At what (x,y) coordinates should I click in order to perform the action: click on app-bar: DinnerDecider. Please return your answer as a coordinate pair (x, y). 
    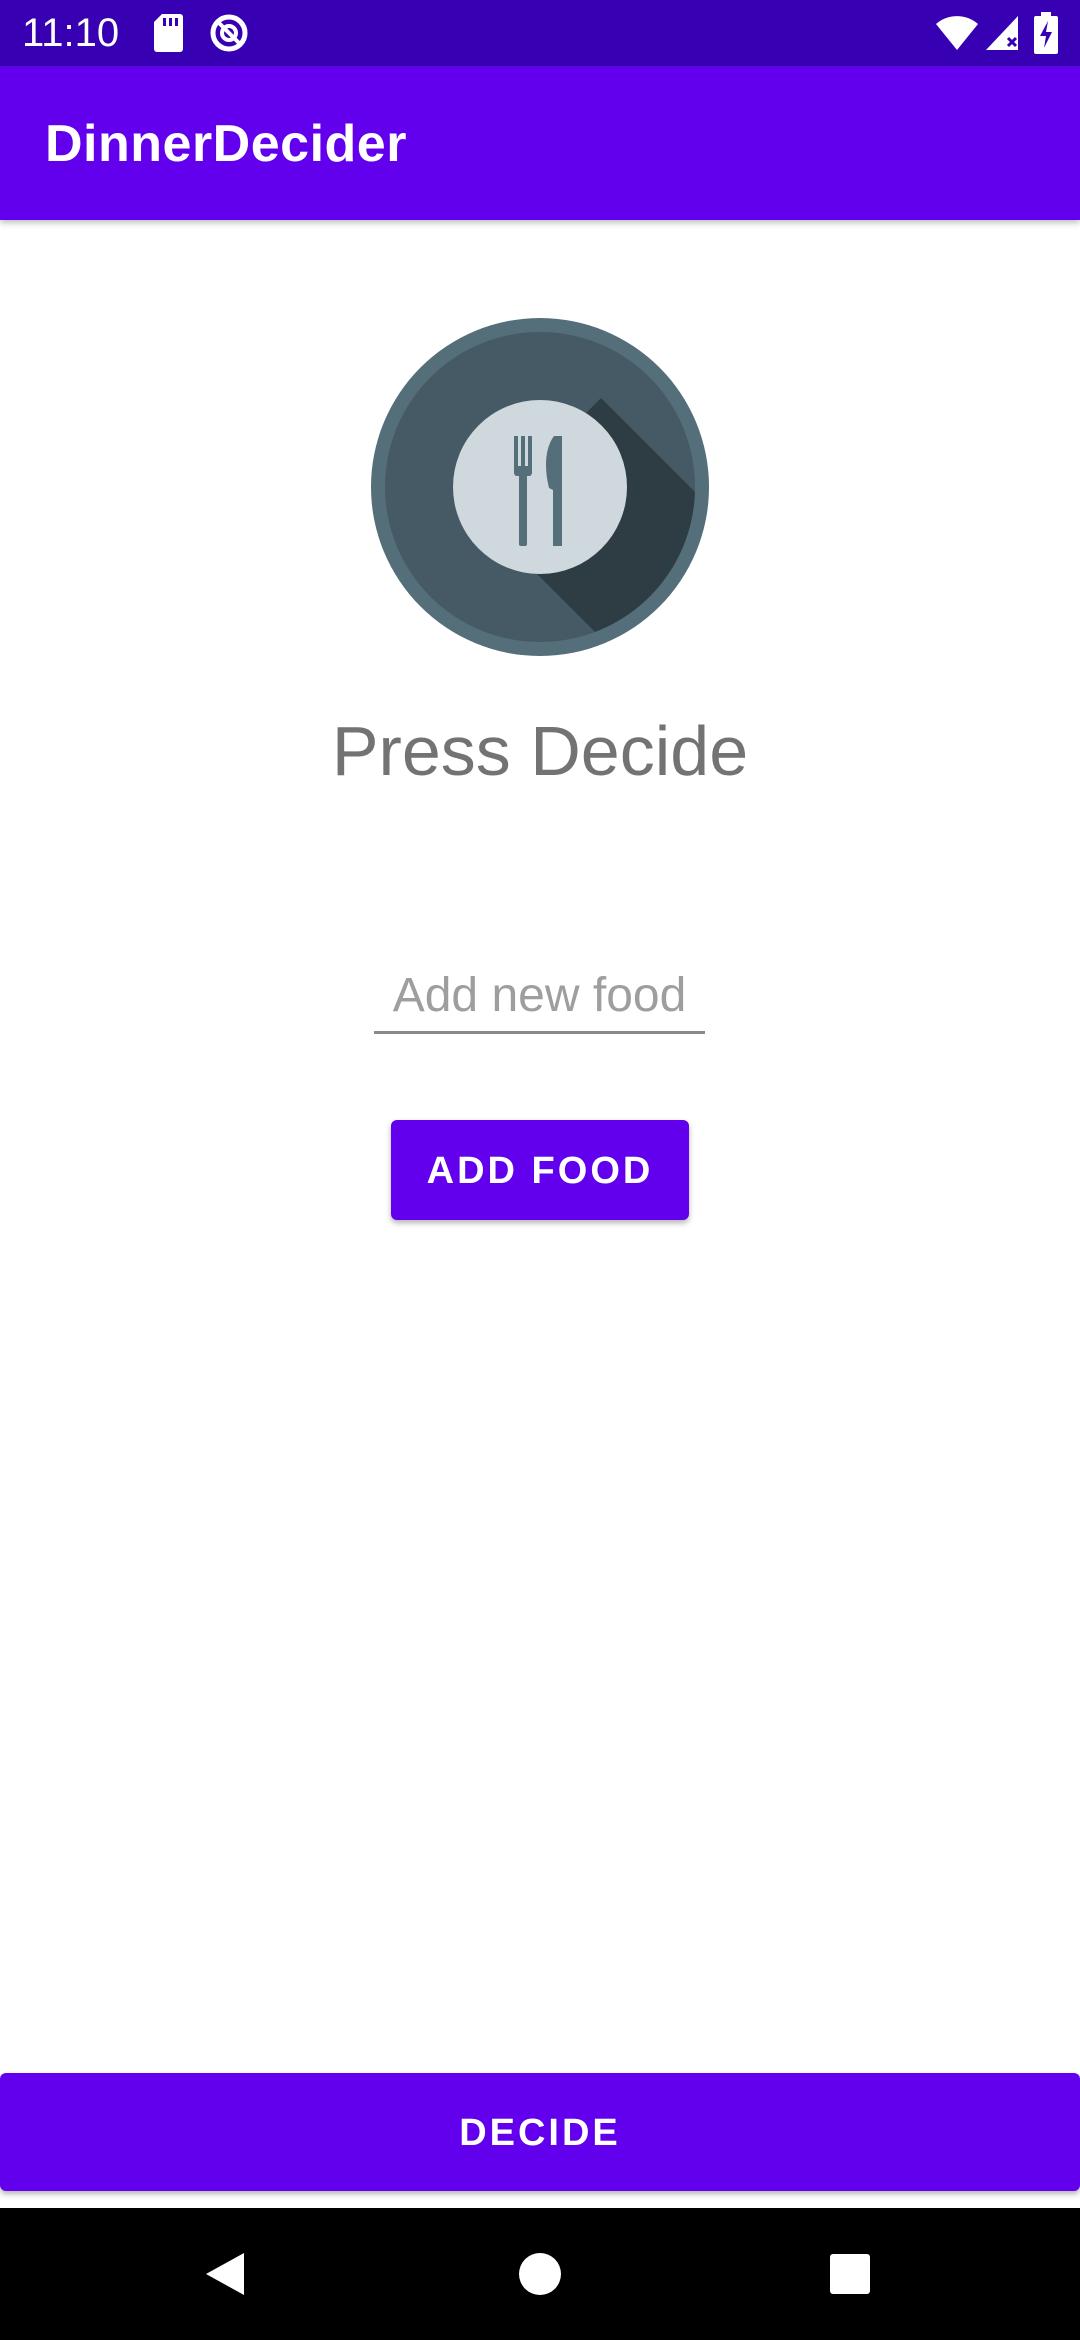
    Looking at the image, I should click on (540, 143).